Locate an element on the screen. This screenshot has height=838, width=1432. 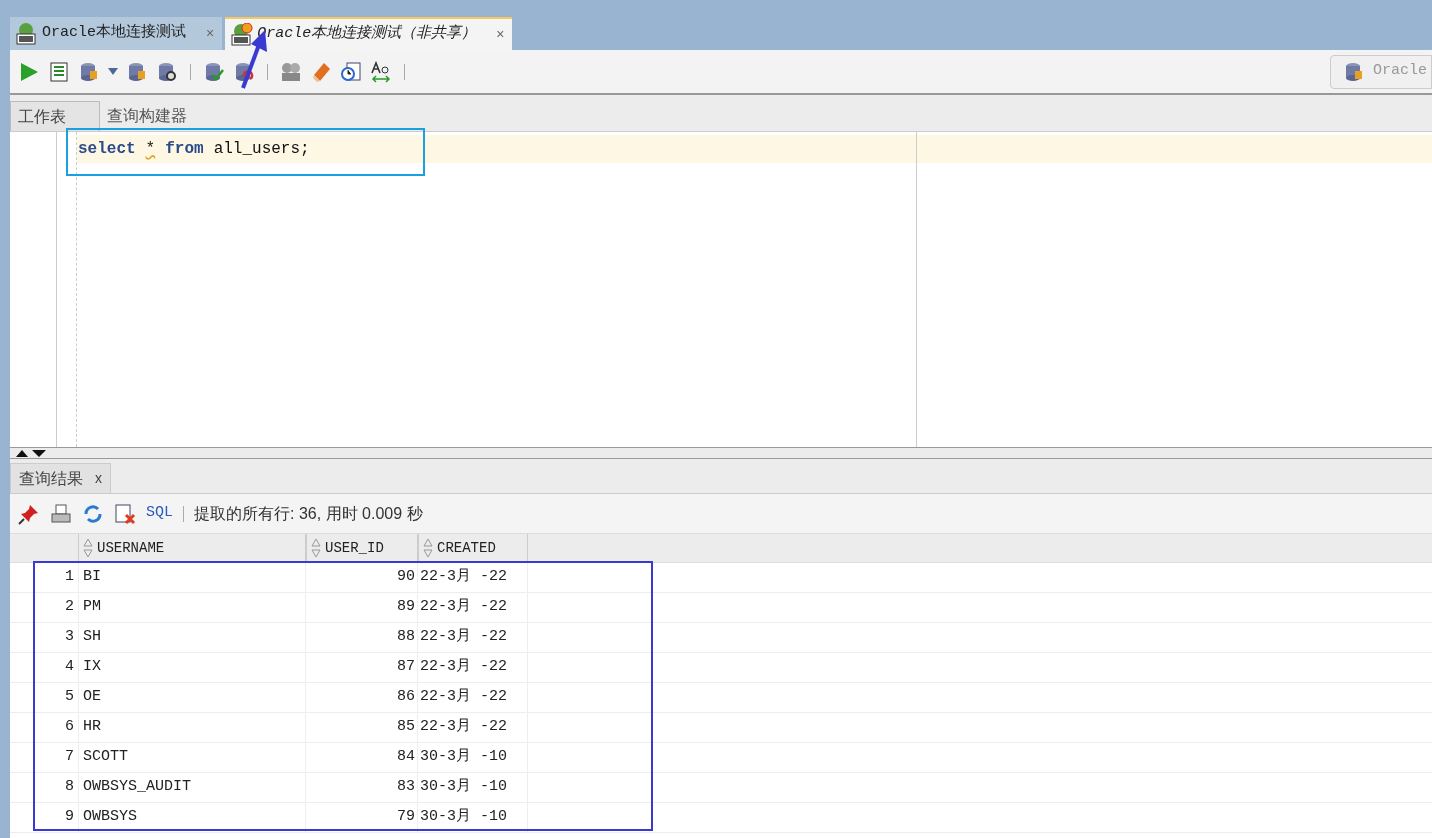
row-number: 4 is located at coordinates (69, 667).